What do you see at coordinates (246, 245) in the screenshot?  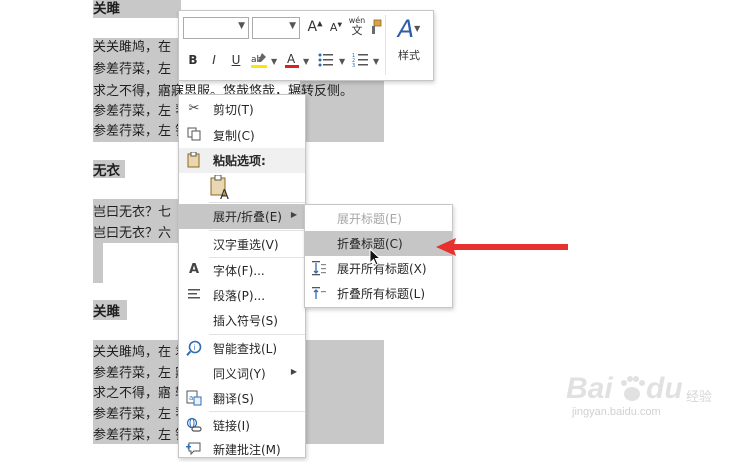 I see `menu-item-label: 汉字重选(V)` at bounding box center [246, 245].